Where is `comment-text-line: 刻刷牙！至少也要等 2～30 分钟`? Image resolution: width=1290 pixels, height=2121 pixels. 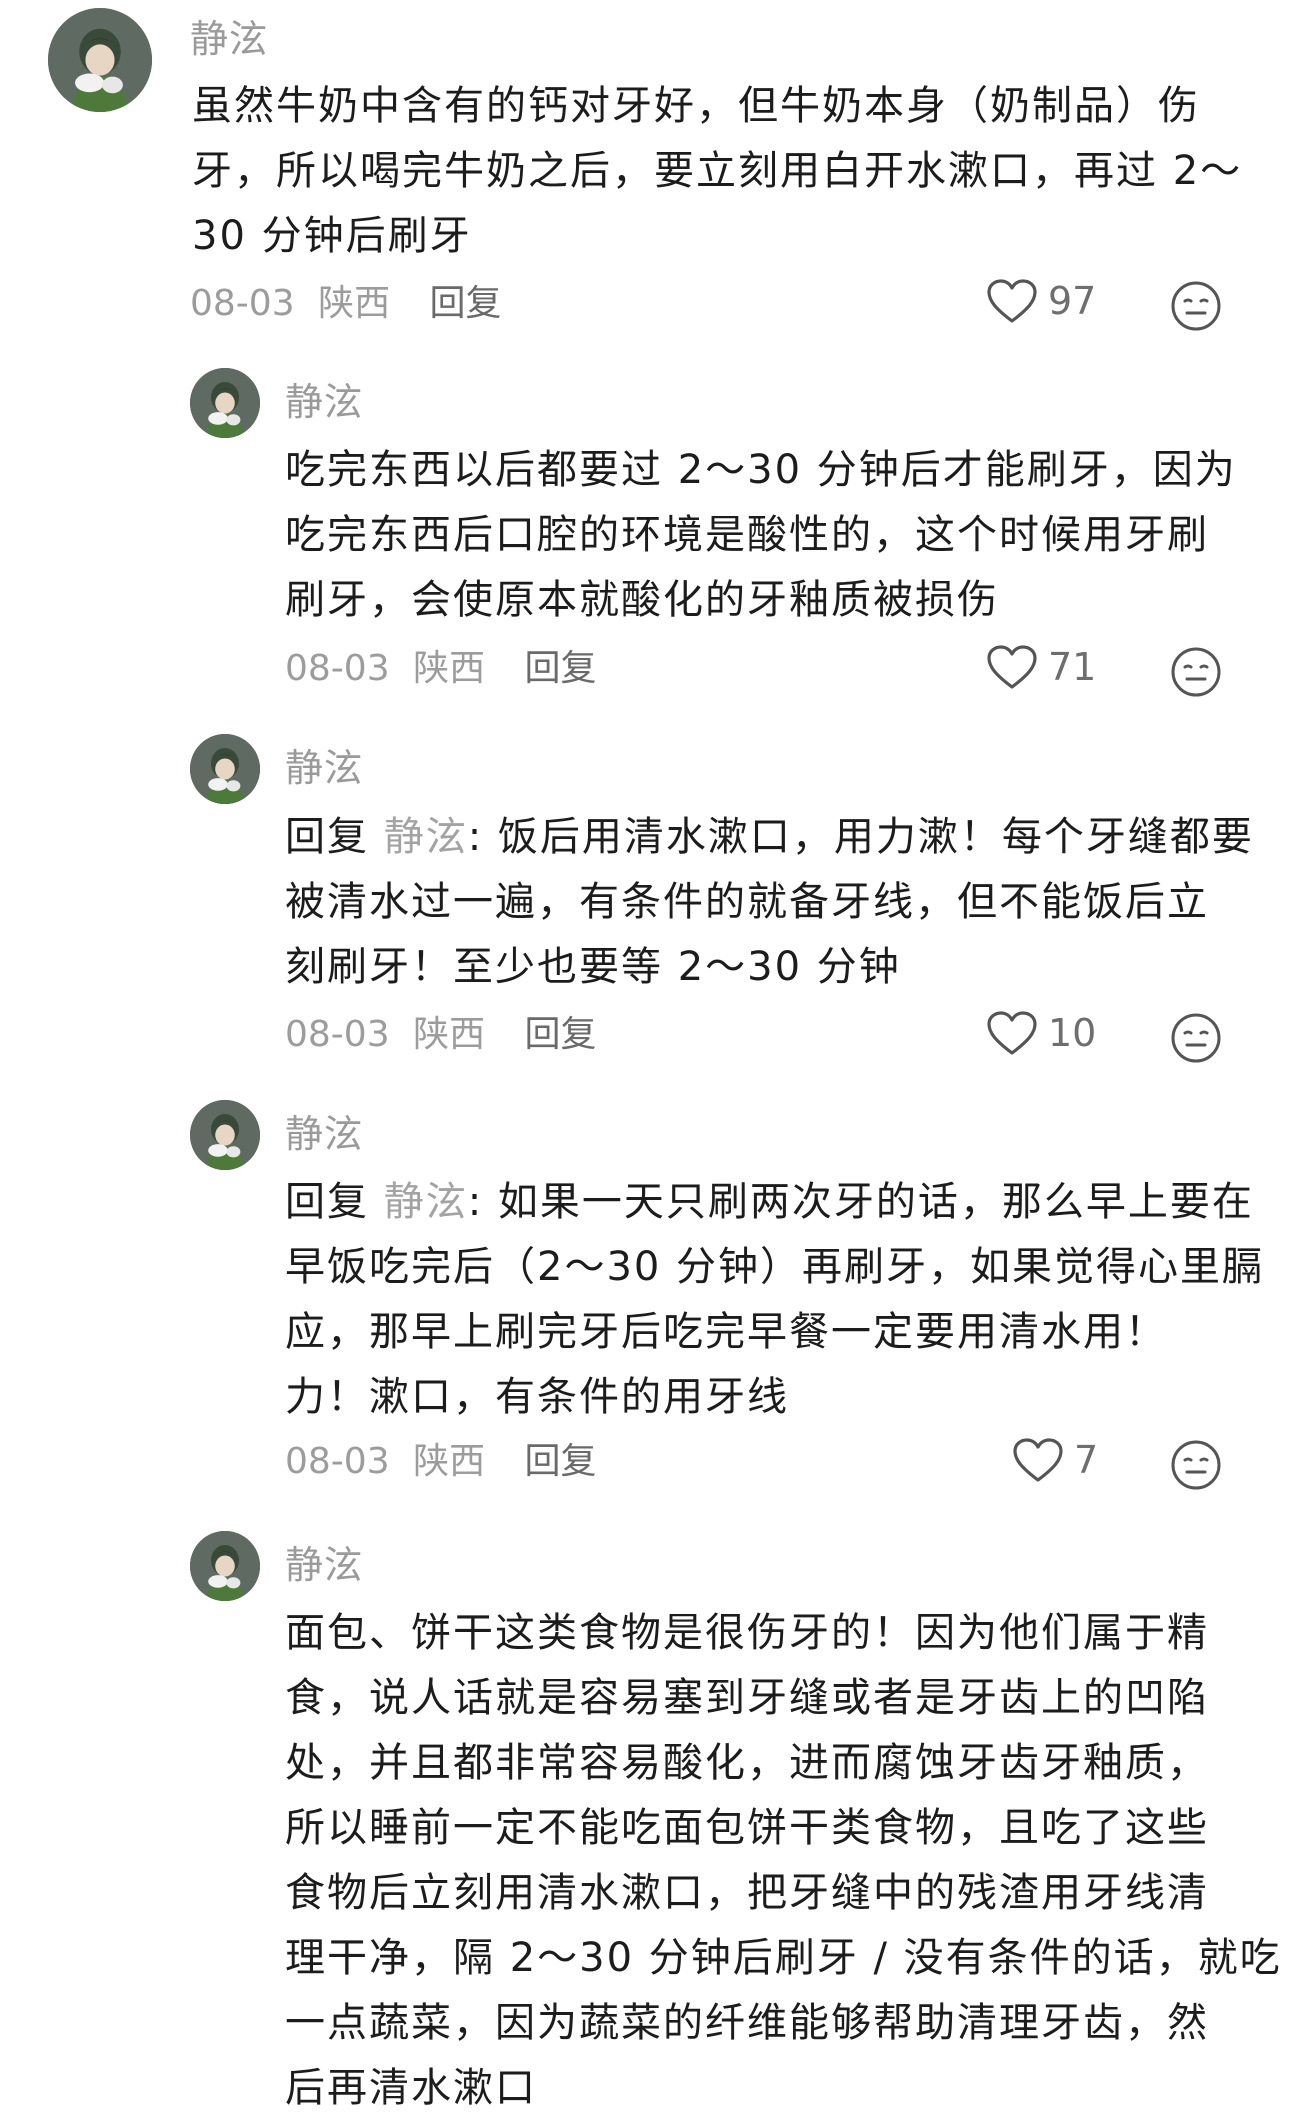 comment-text-line: 刻刷牙！至少也要等 2～30 分钟 is located at coordinates (593, 967).